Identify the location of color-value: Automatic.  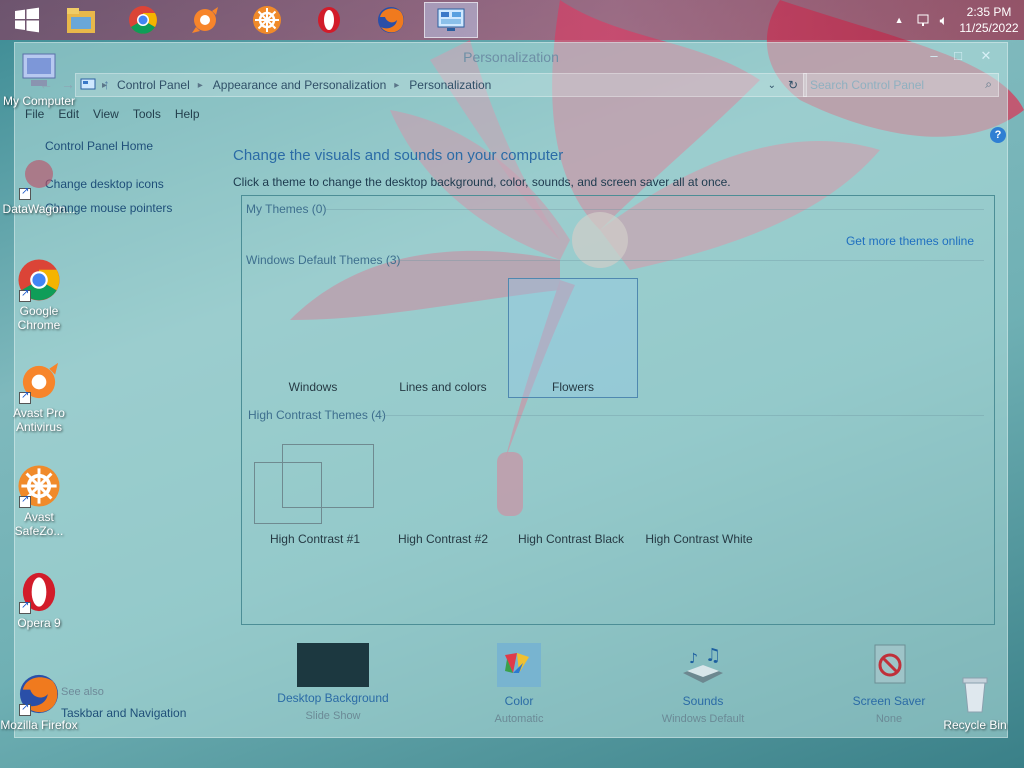
(519, 719).